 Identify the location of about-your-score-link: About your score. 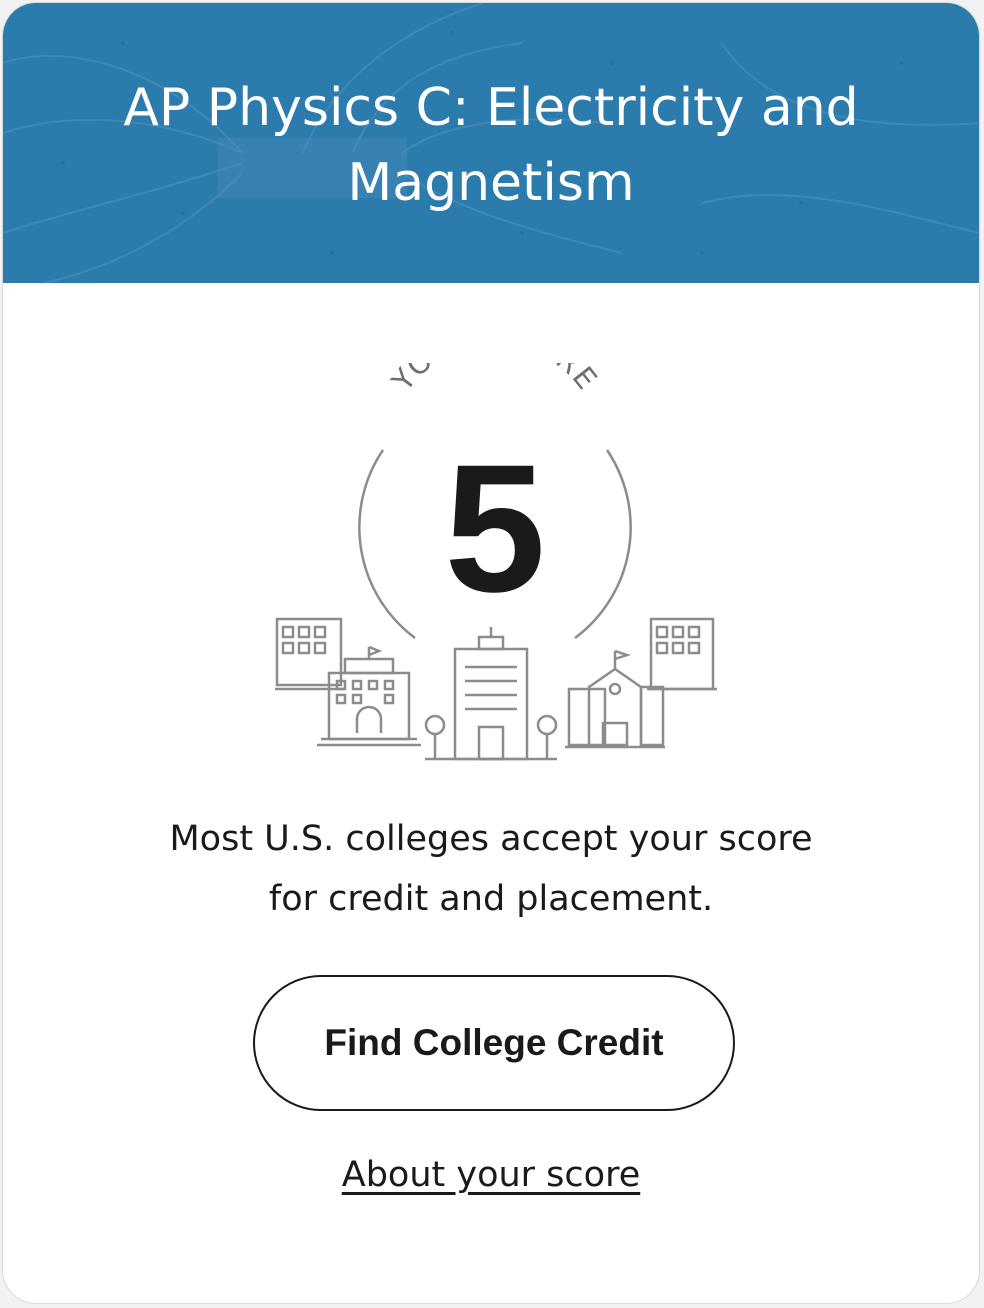
(491, 1175).